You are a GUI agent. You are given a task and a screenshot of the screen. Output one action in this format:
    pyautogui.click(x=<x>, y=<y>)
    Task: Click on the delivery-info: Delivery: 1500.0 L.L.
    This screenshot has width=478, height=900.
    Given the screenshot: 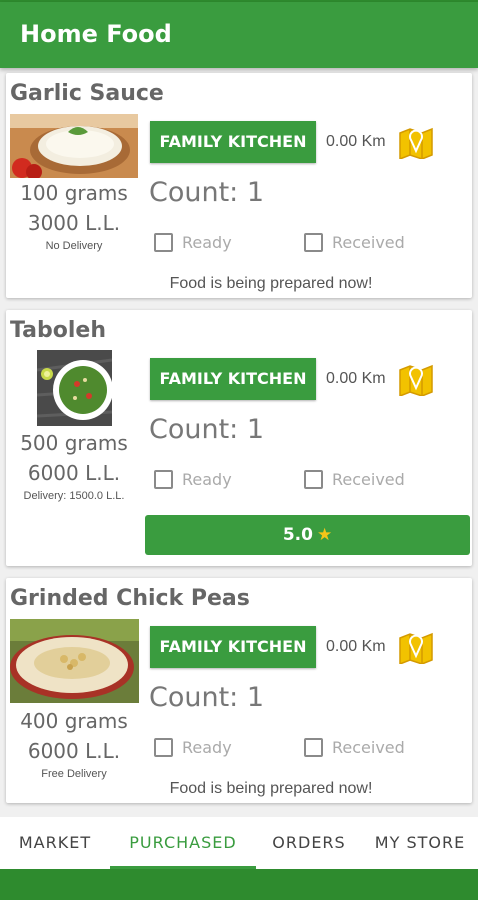 What is the action you would take?
    pyautogui.click(x=74, y=496)
    